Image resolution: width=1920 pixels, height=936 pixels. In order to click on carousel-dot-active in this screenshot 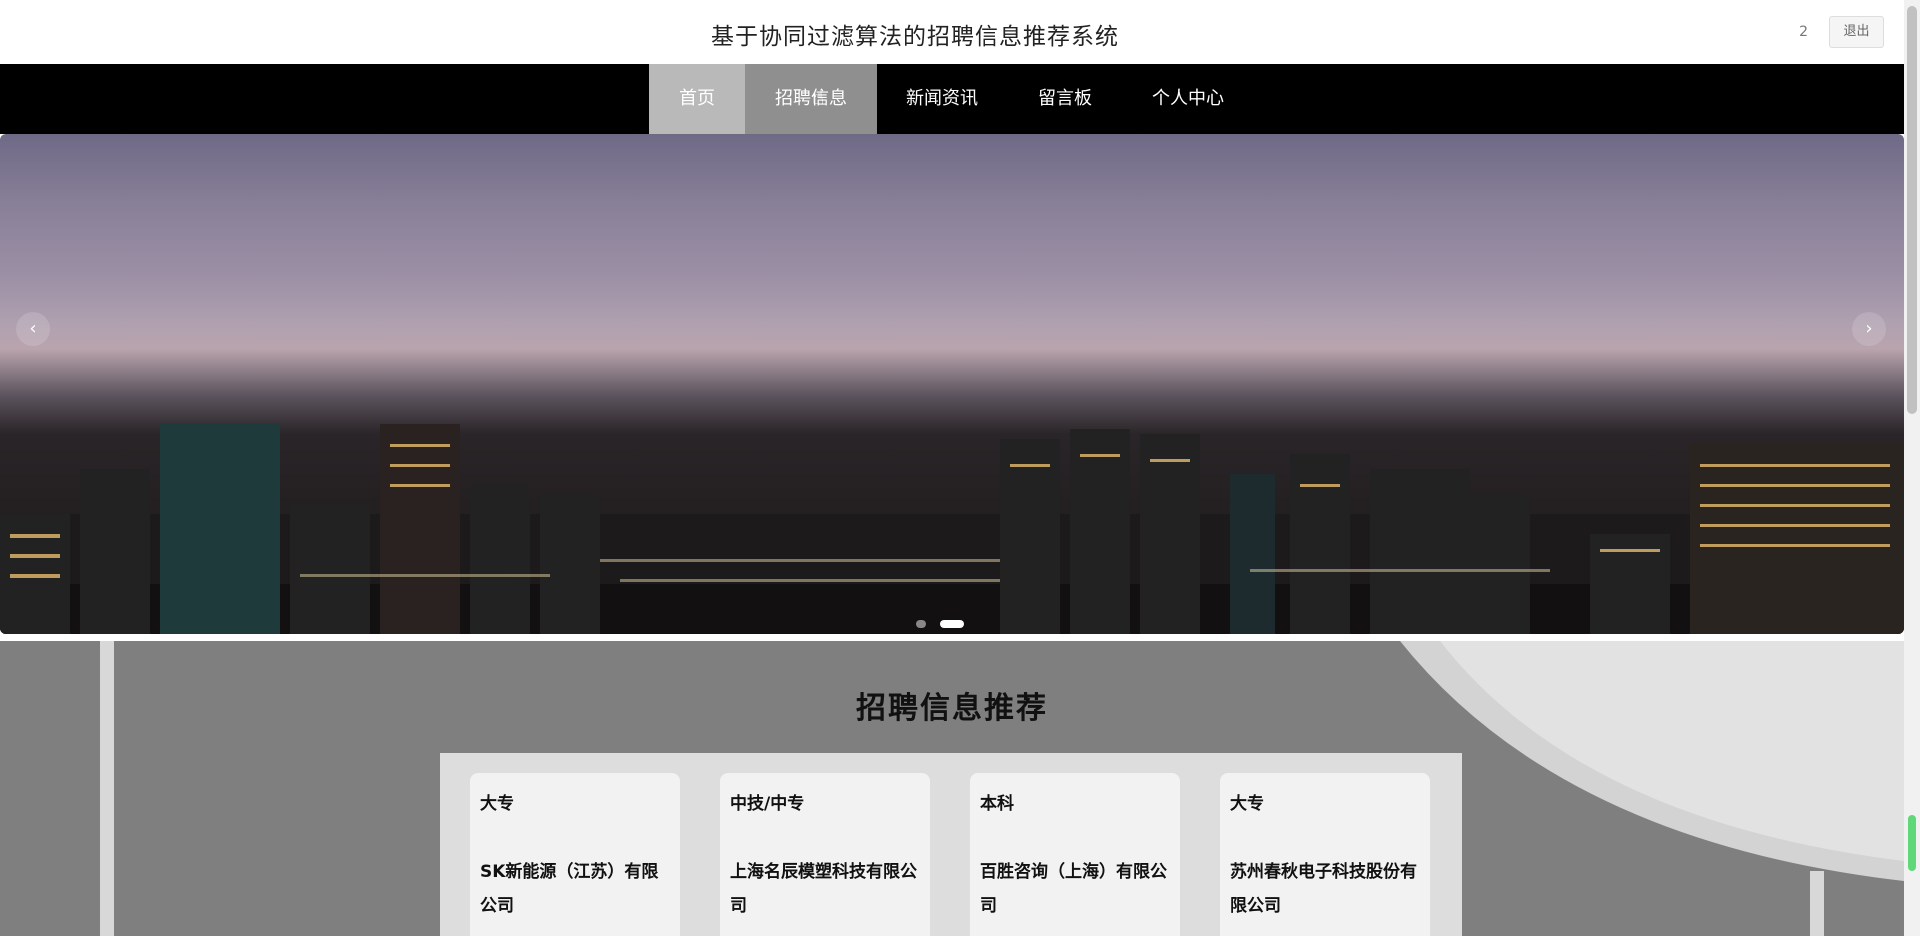, I will do `click(952, 624)`.